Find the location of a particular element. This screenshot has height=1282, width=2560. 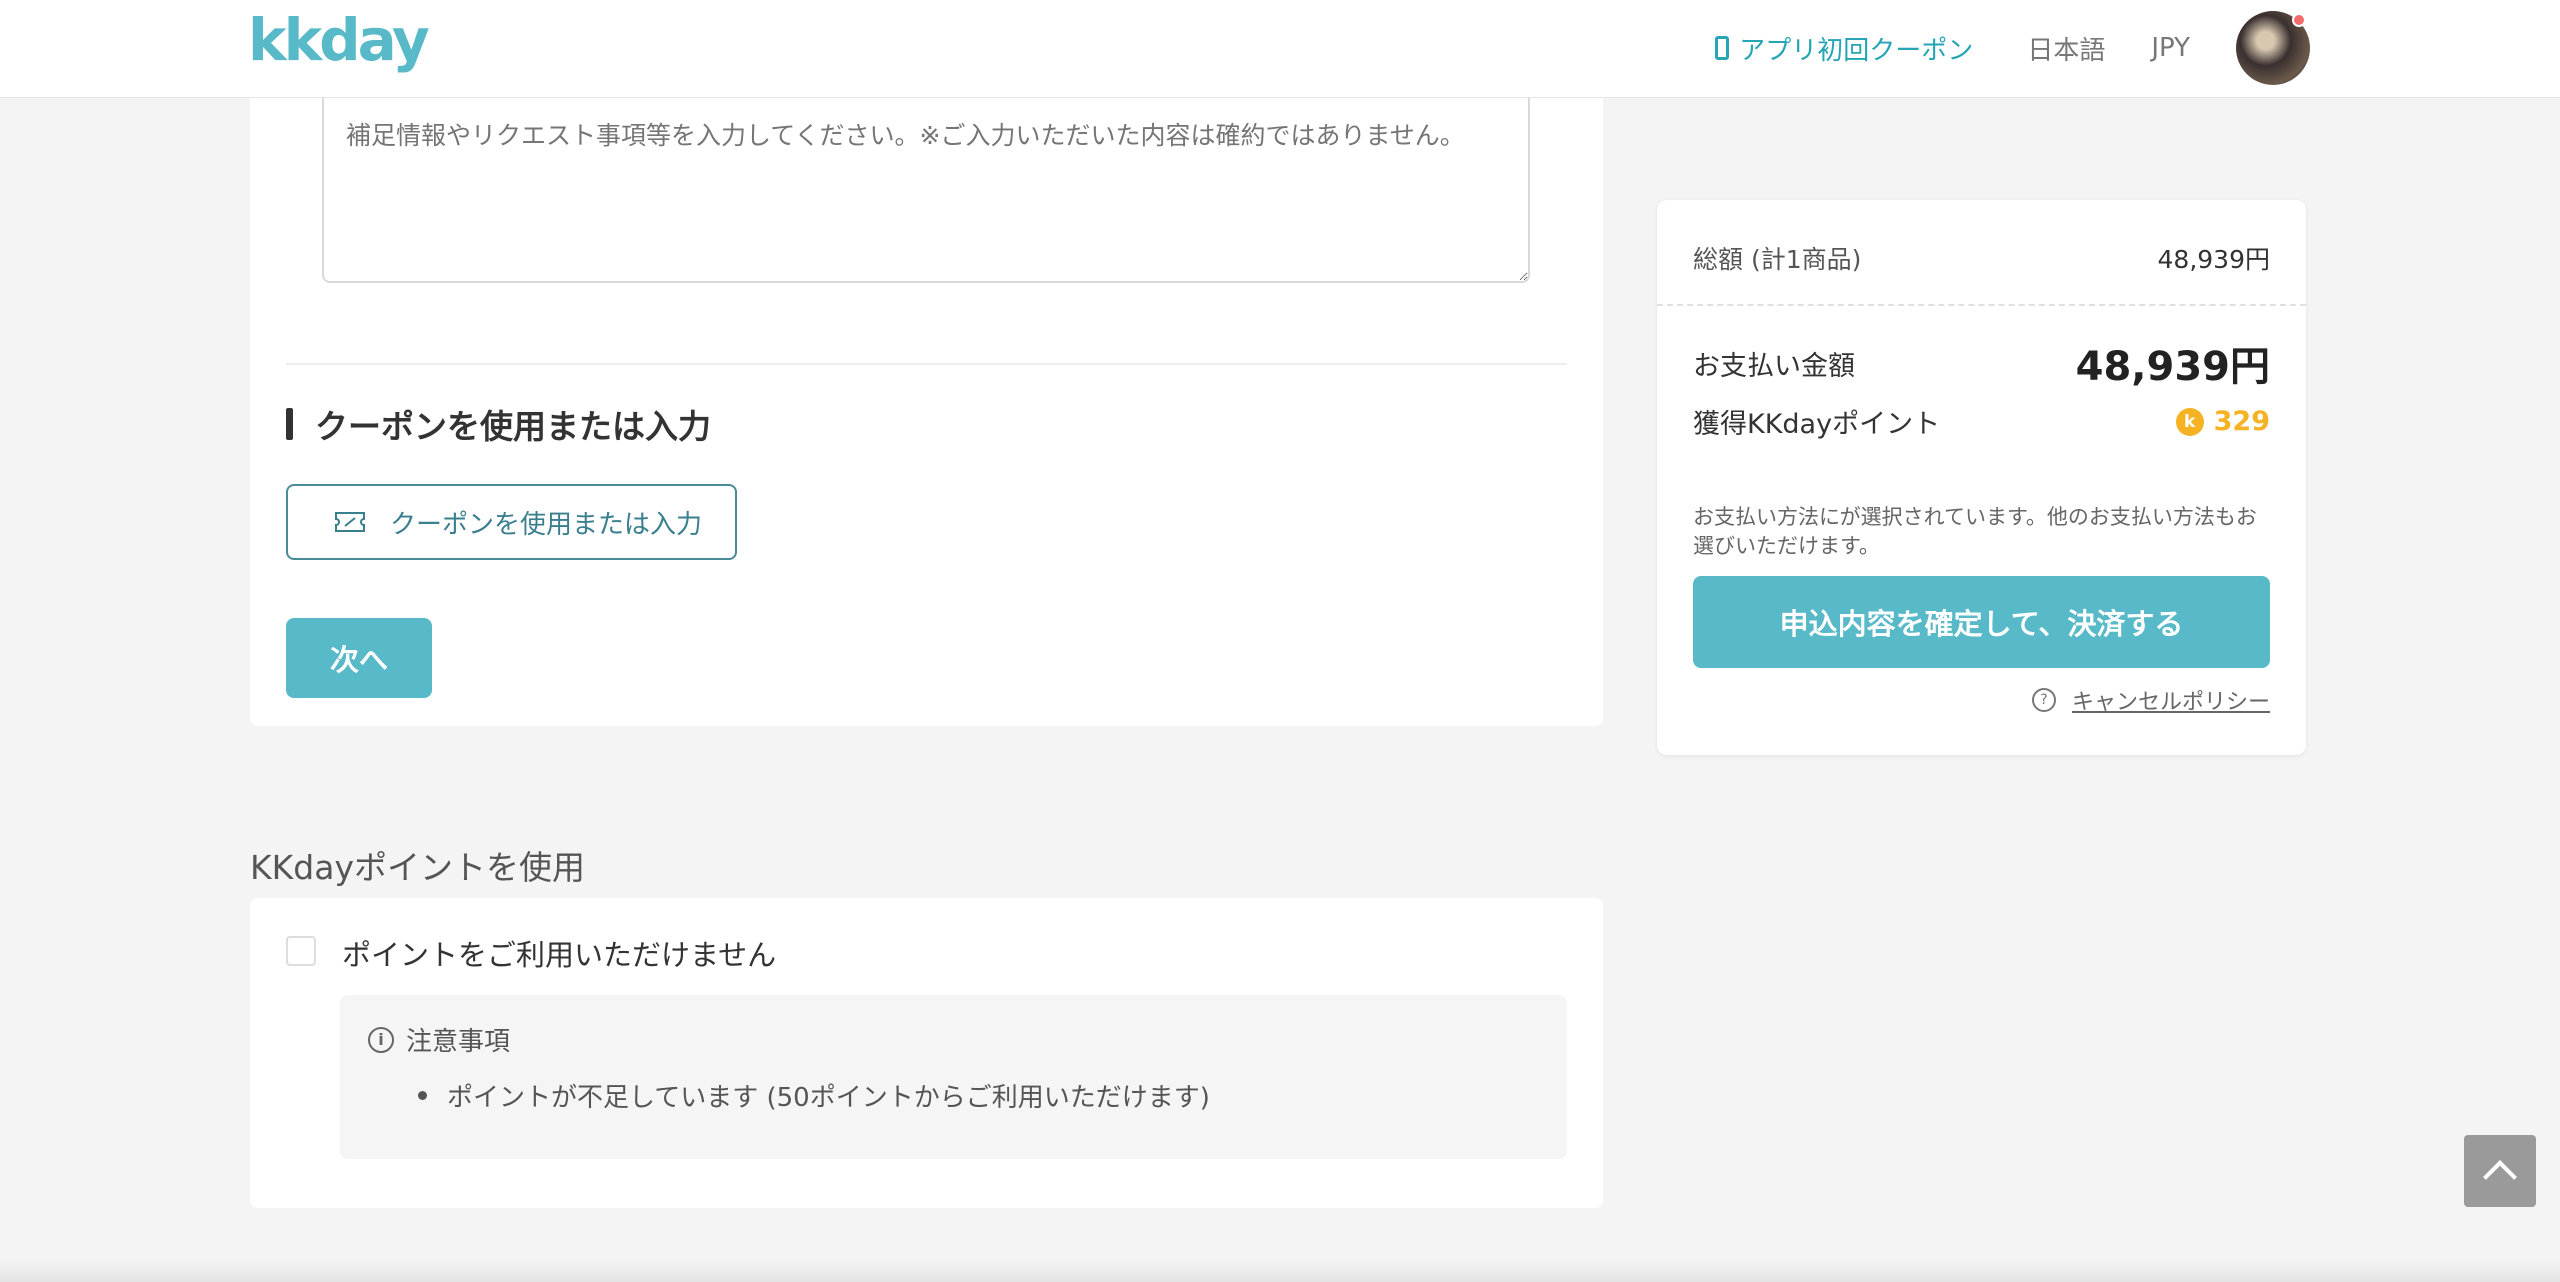

notice-item-text: ポイントが不足しています (50ポイントからご利用いただけます) is located at coordinates (828, 1098).